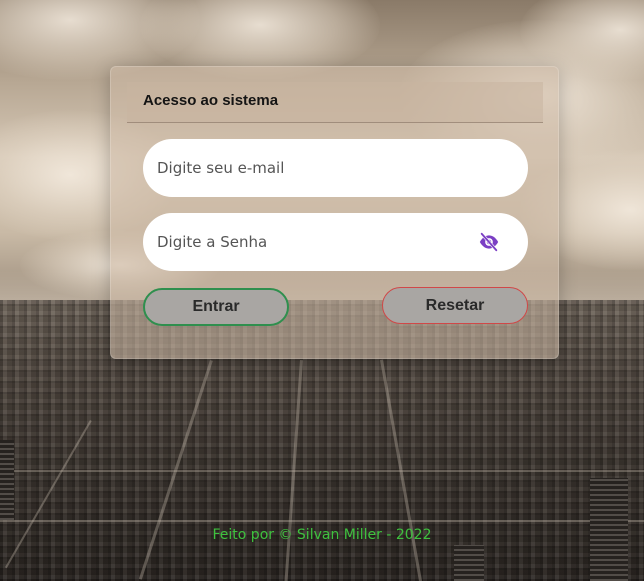  I want to click on reset-button: Resetar, so click(455, 305).